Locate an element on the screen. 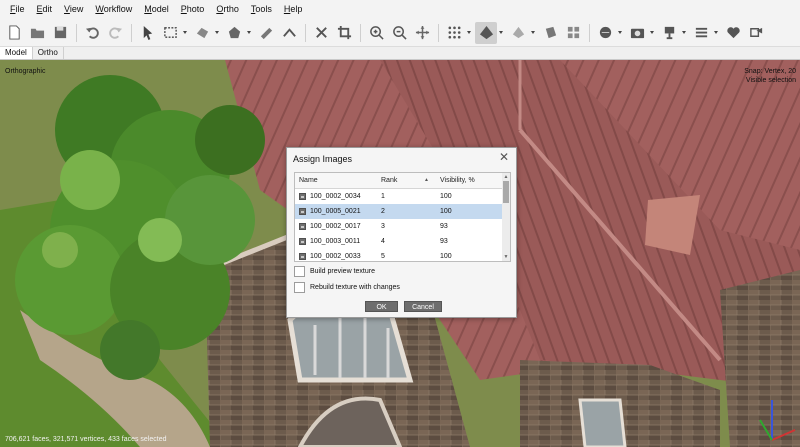 Image resolution: width=800 pixels, height=447 pixels. snap-info: Snap: Vertex, 20 Visible selection is located at coordinates (770, 76).